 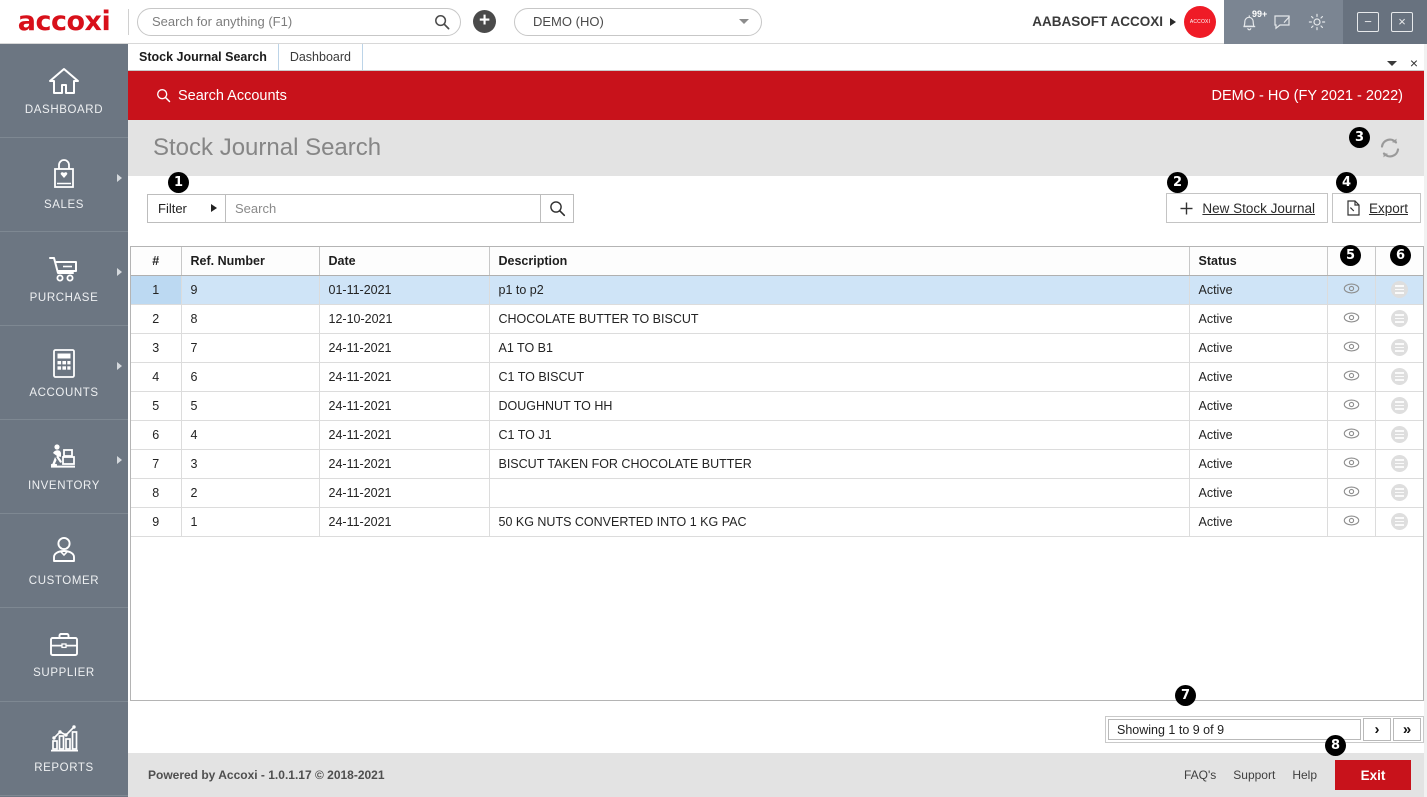 What do you see at coordinates (839, 522) in the screenshot?
I see `cell-description: 50 KG NUTS CONVERTED INTO 1 KG PAC` at bounding box center [839, 522].